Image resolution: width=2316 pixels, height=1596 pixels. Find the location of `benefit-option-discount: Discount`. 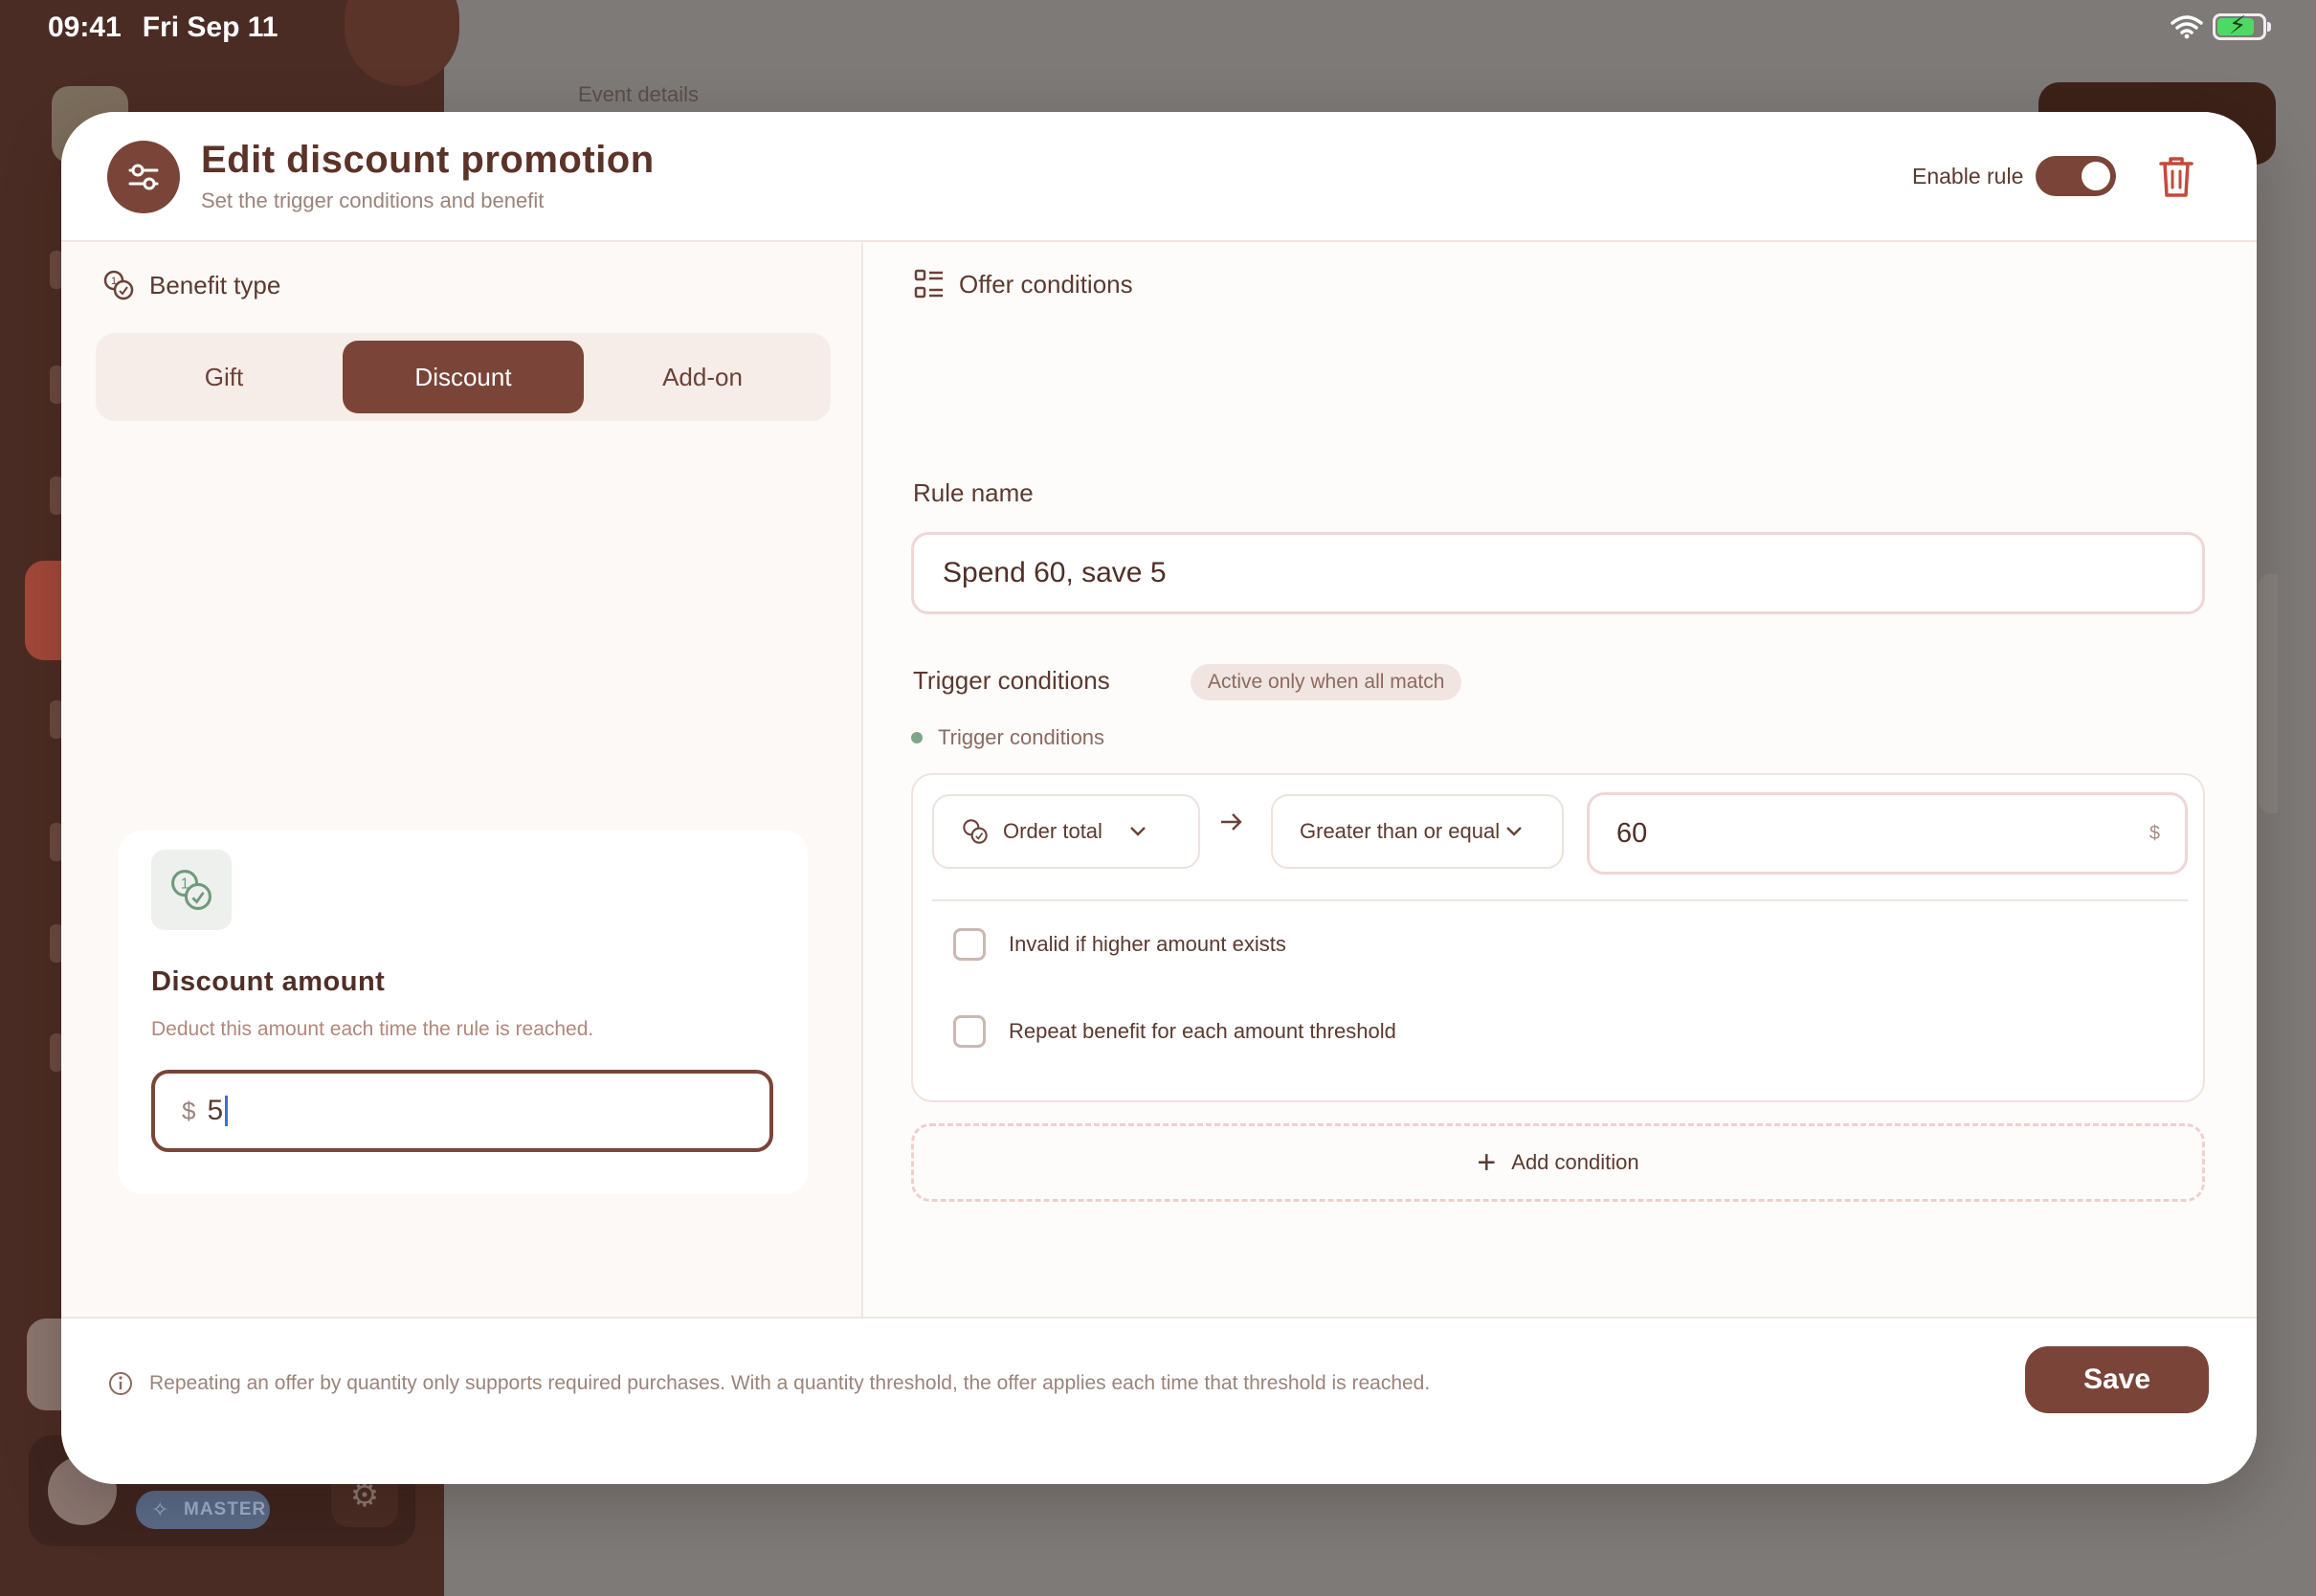

benefit-option-discount: Discount is located at coordinates (463, 377).